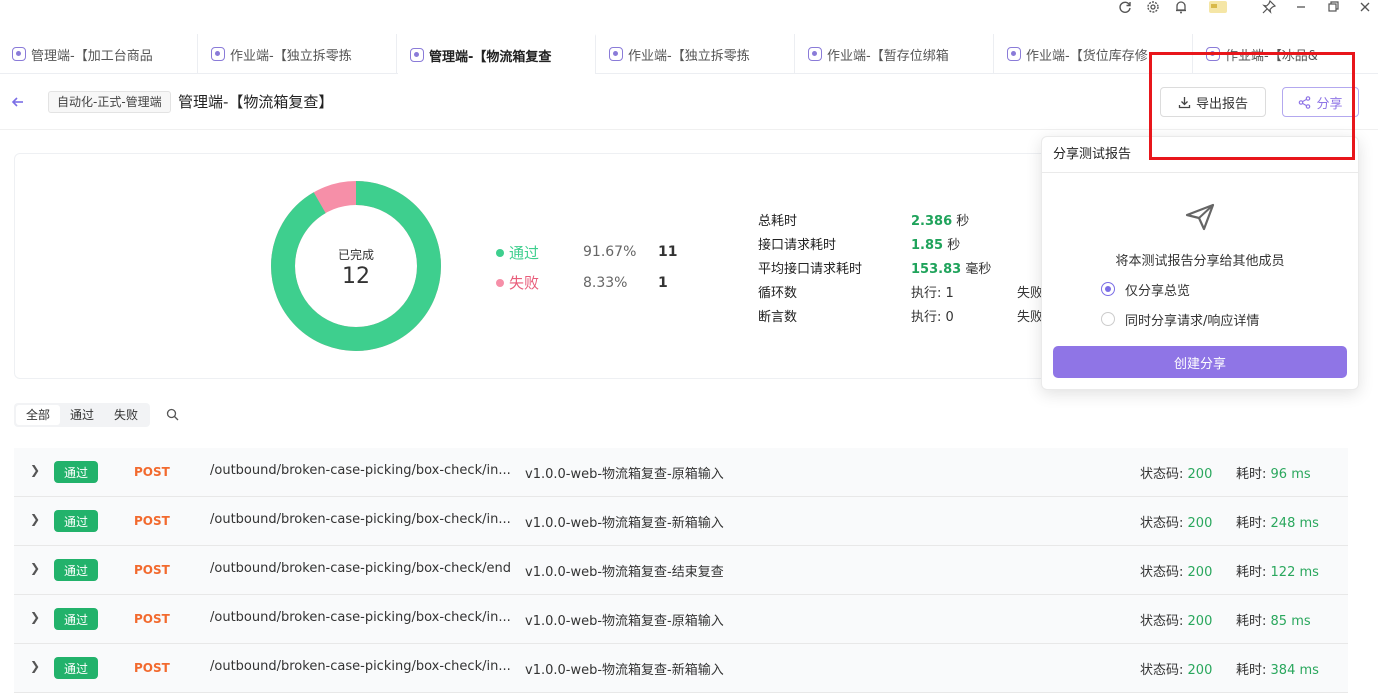 This screenshot has height=693, width=1378. Describe the element at coordinates (1273, 621) in the screenshot. I see `elapsed-time: 耗时: 85 ms` at that location.